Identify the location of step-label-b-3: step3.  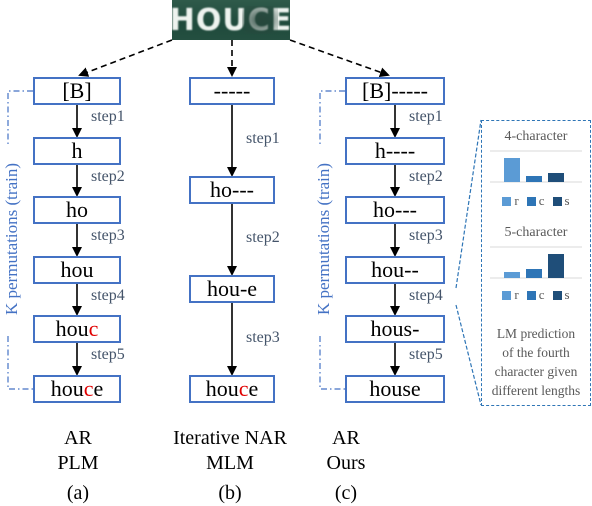
(263, 337).